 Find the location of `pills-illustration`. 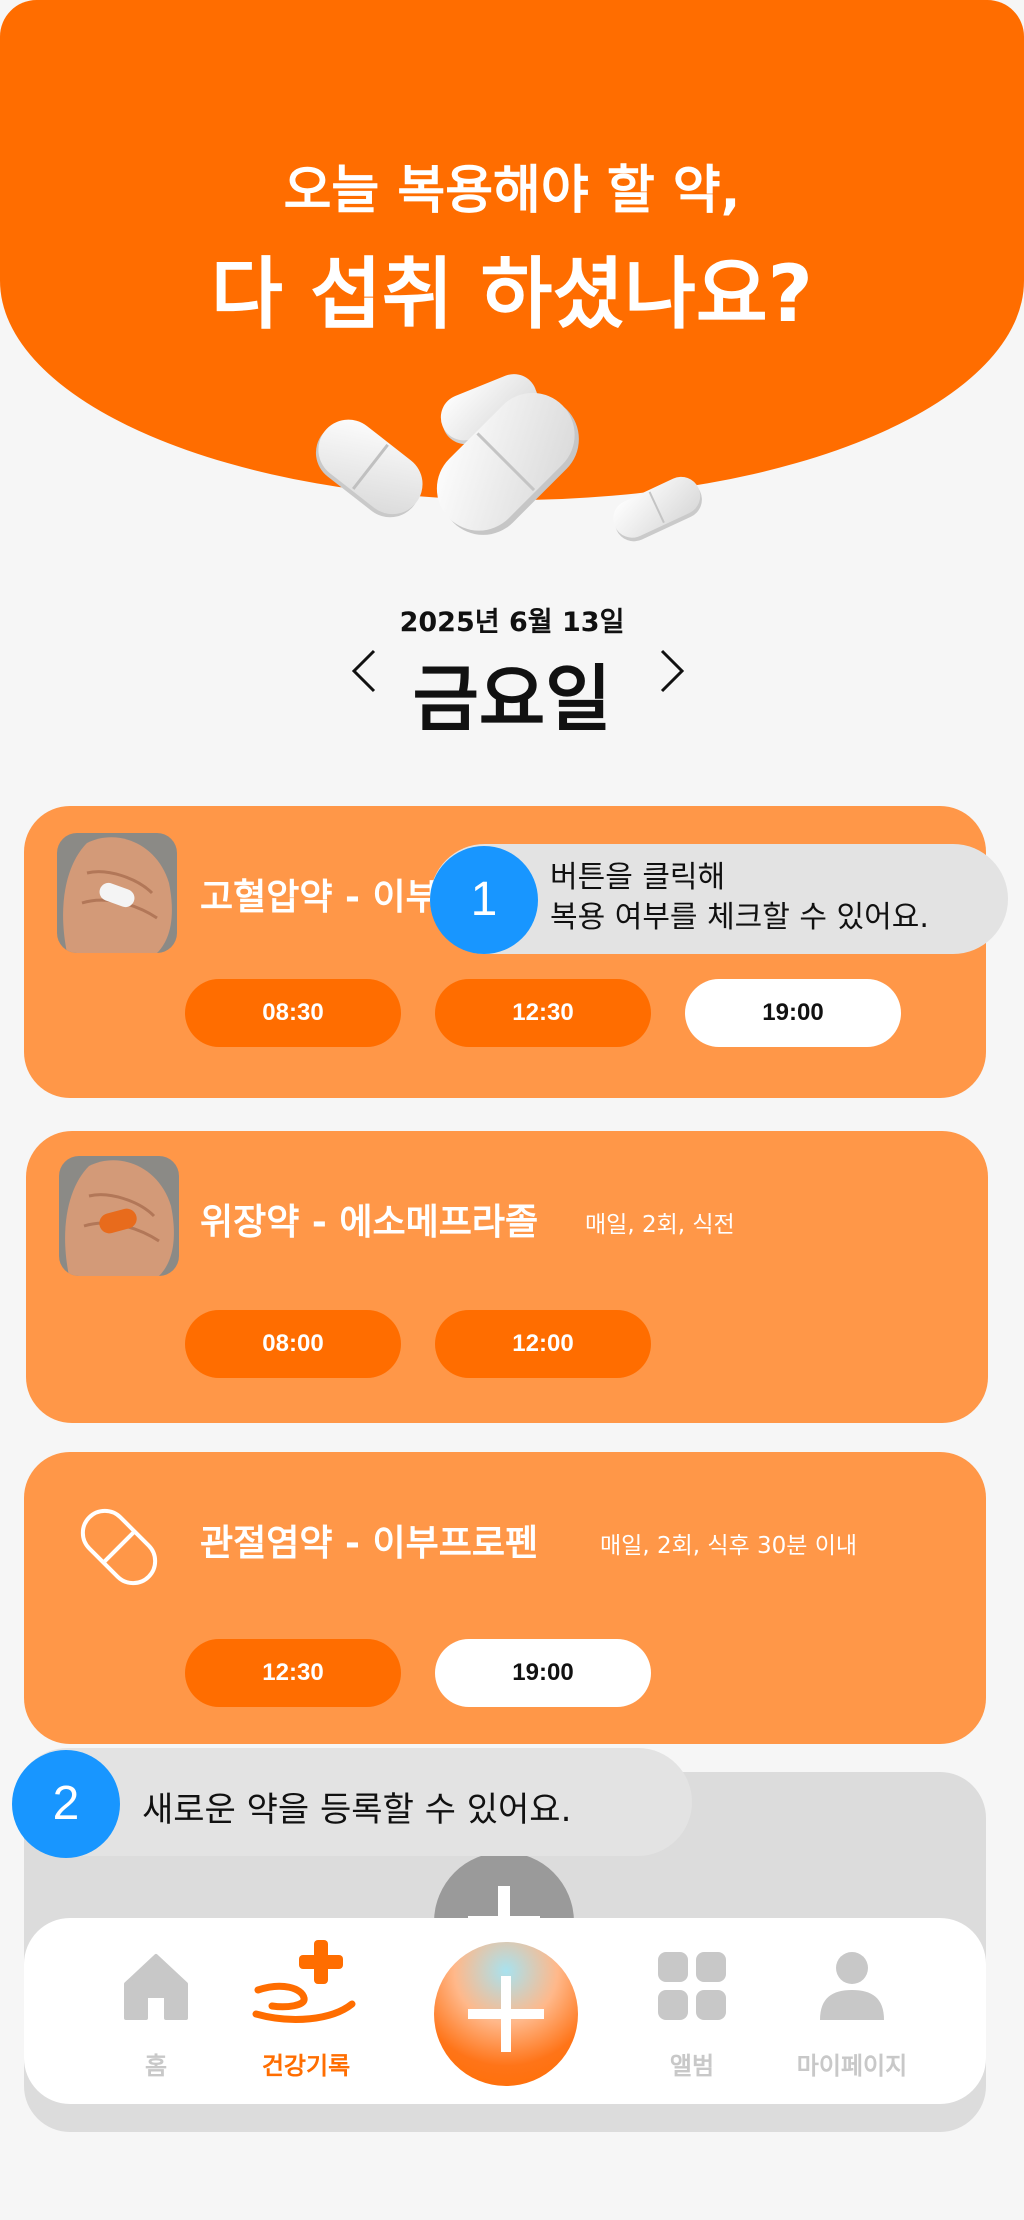

pills-illustration is located at coordinates (508, 458).